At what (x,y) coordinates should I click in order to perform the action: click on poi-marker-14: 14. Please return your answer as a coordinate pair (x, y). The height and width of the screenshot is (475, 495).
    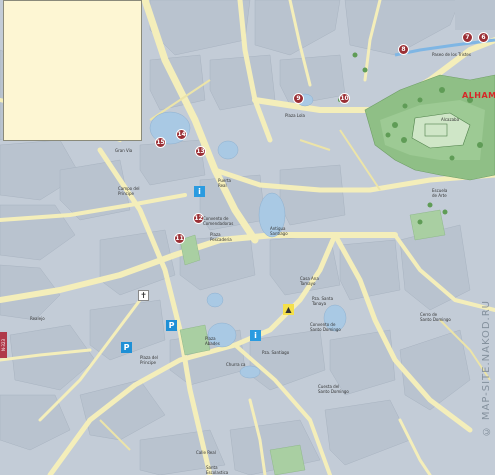
    Looking at the image, I should click on (181, 134).